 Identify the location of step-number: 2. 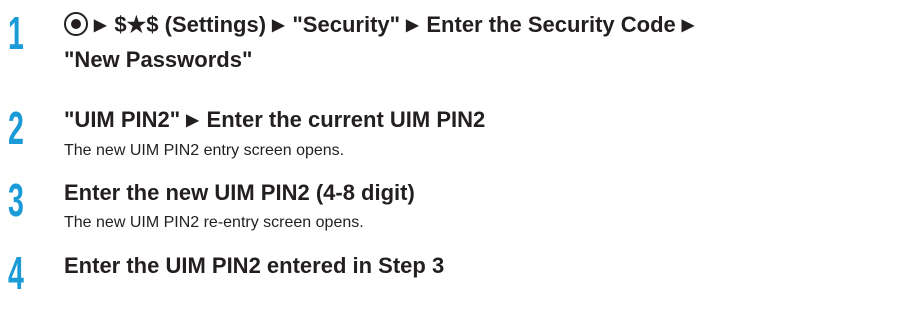
(16, 128).